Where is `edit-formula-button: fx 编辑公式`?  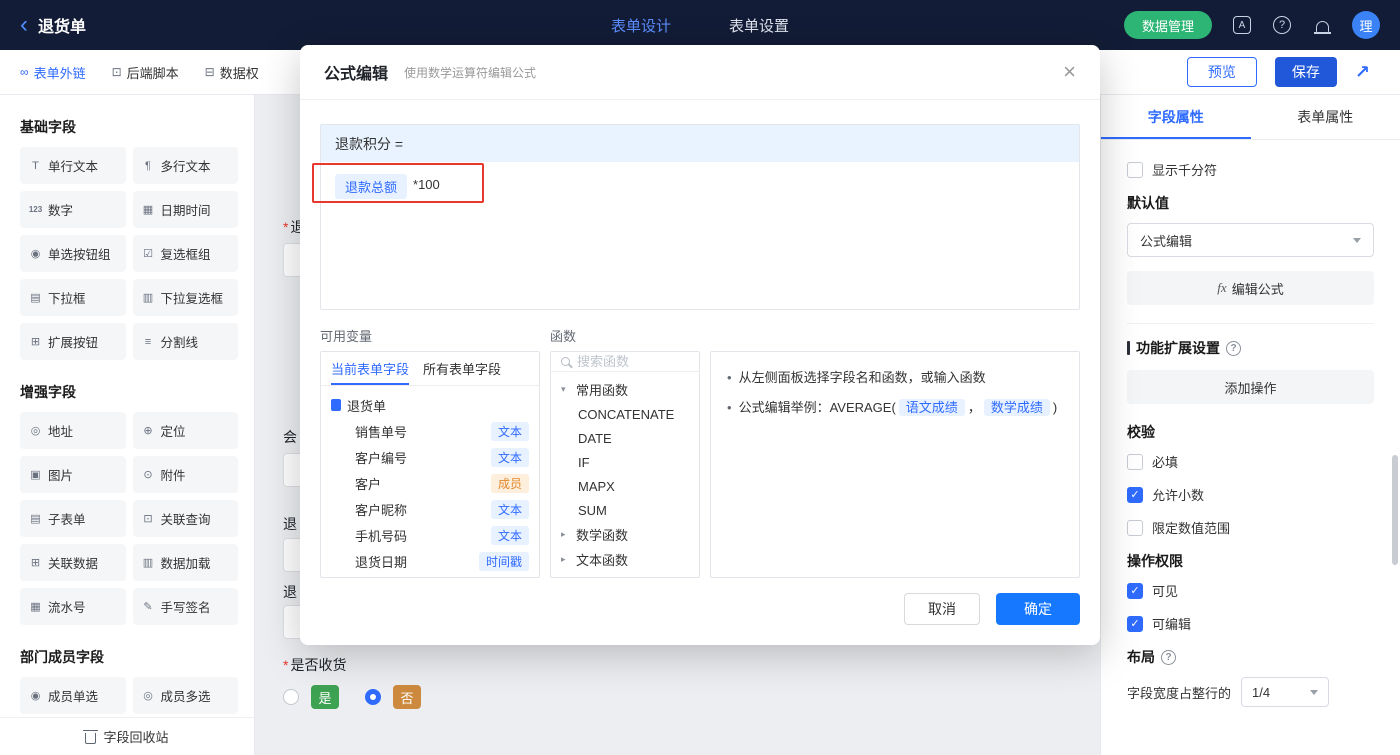 edit-formula-button: fx 编辑公式 is located at coordinates (1250, 288).